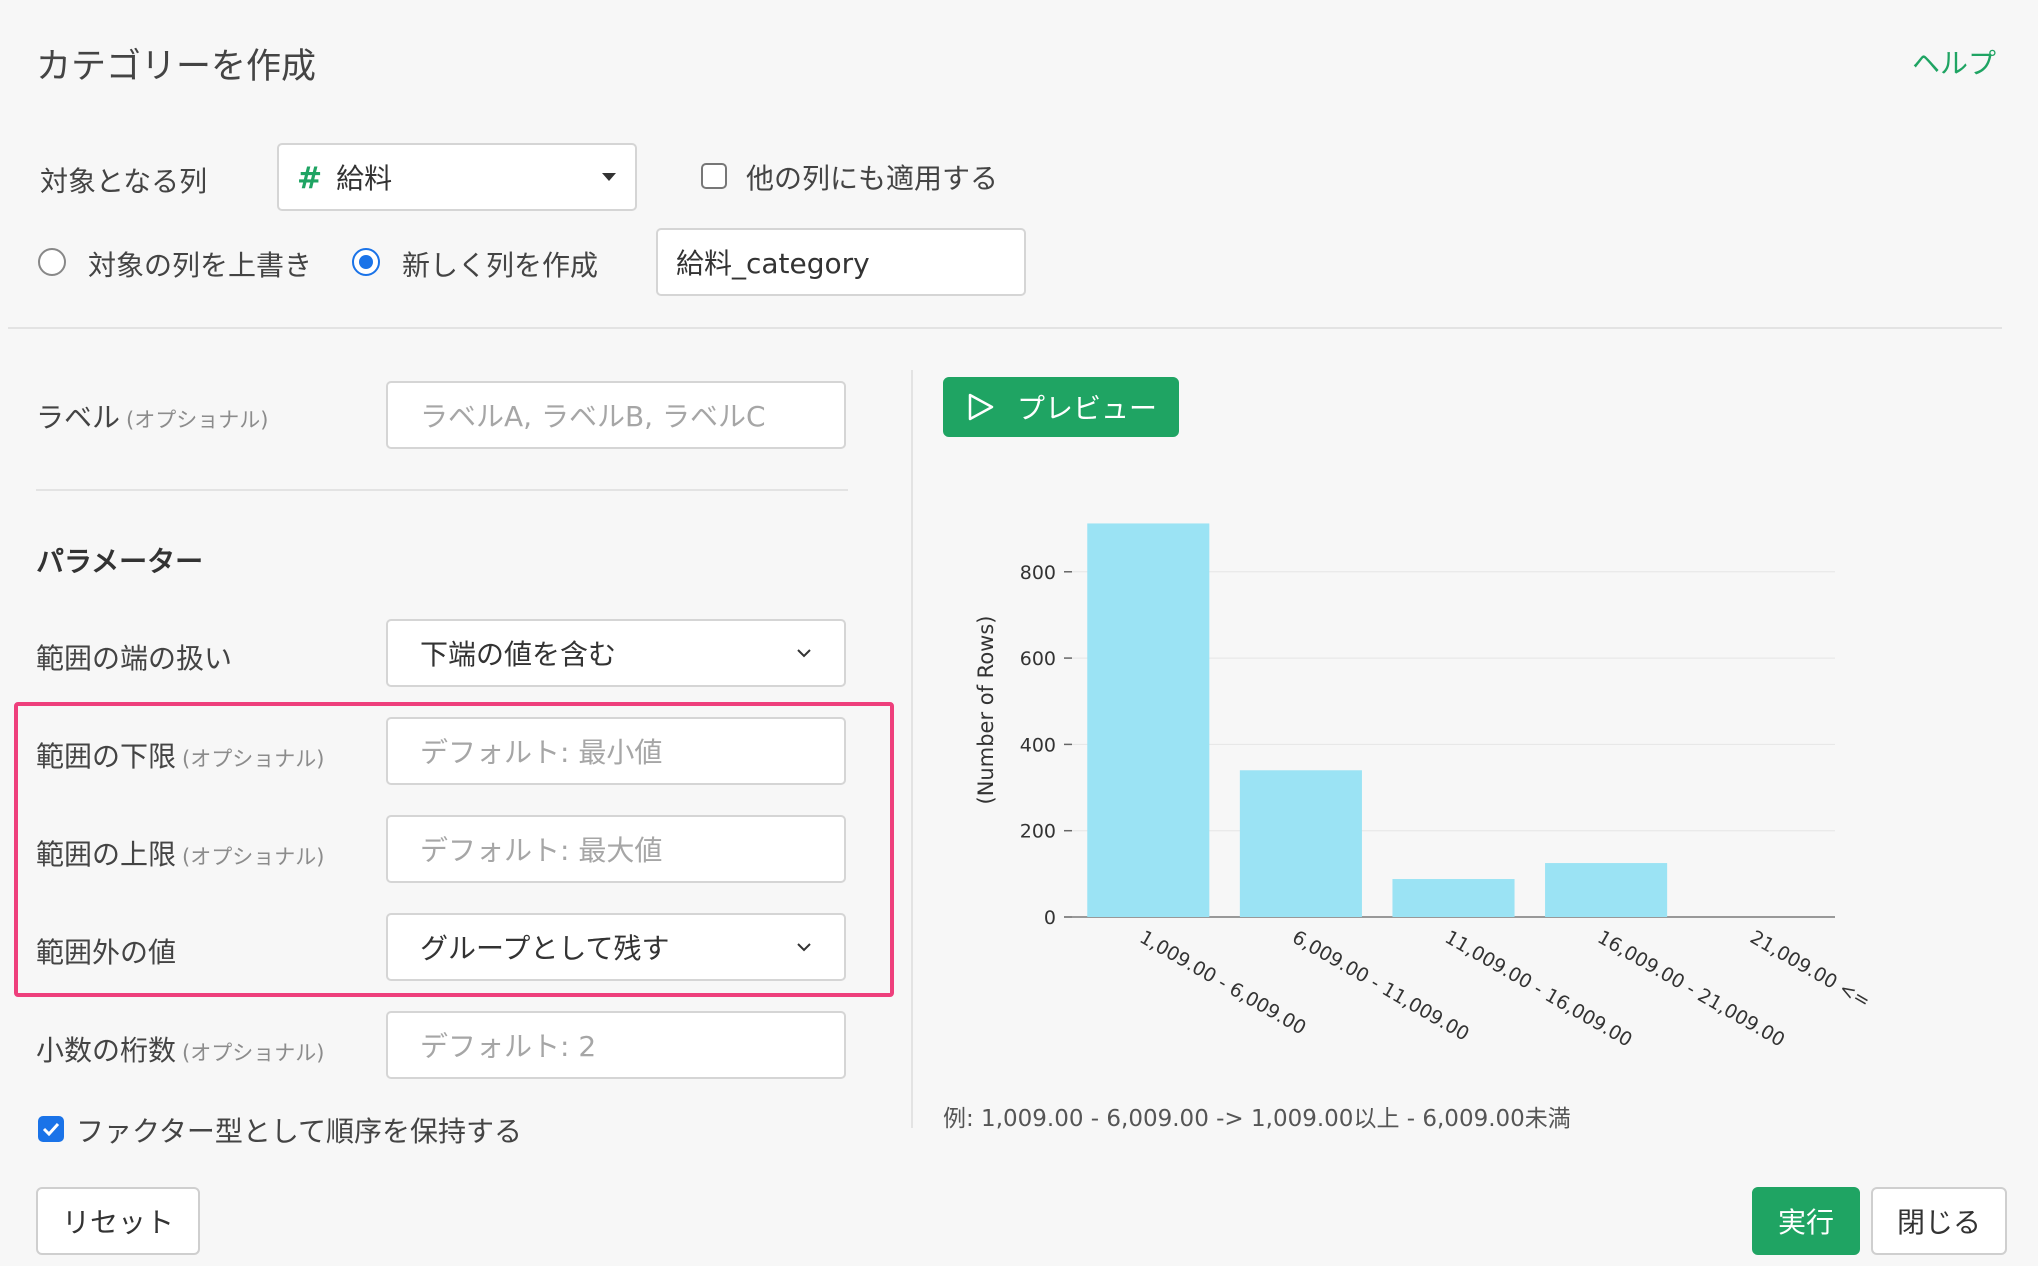 This screenshot has height=1266, width=2038. Describe the element at coordinates (124, 181) in the screenshot. I see `target-column-label: 対象となる列` at that location.